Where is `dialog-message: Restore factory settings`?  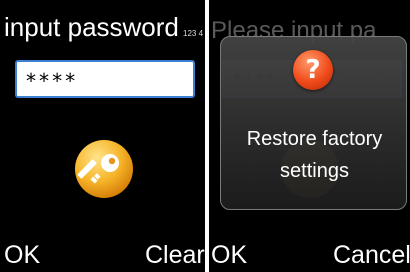
dialog-message: Restore factory settings is located at coordinates (314, 155).